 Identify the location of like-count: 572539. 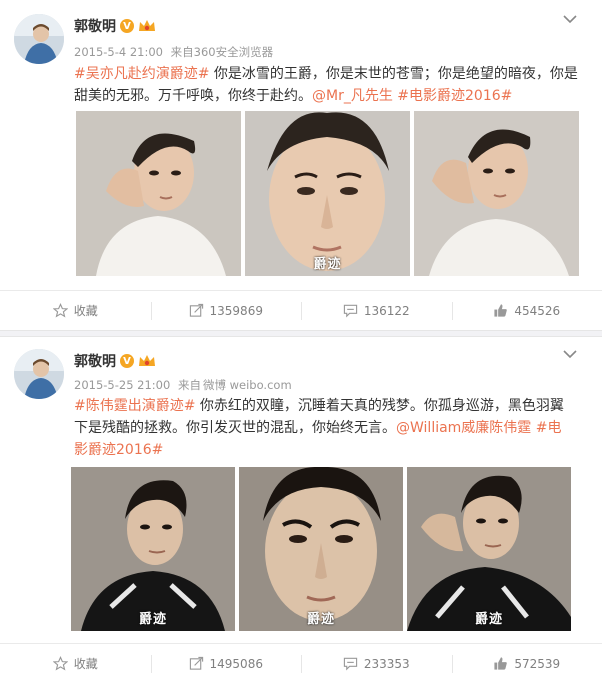
(537, 663).